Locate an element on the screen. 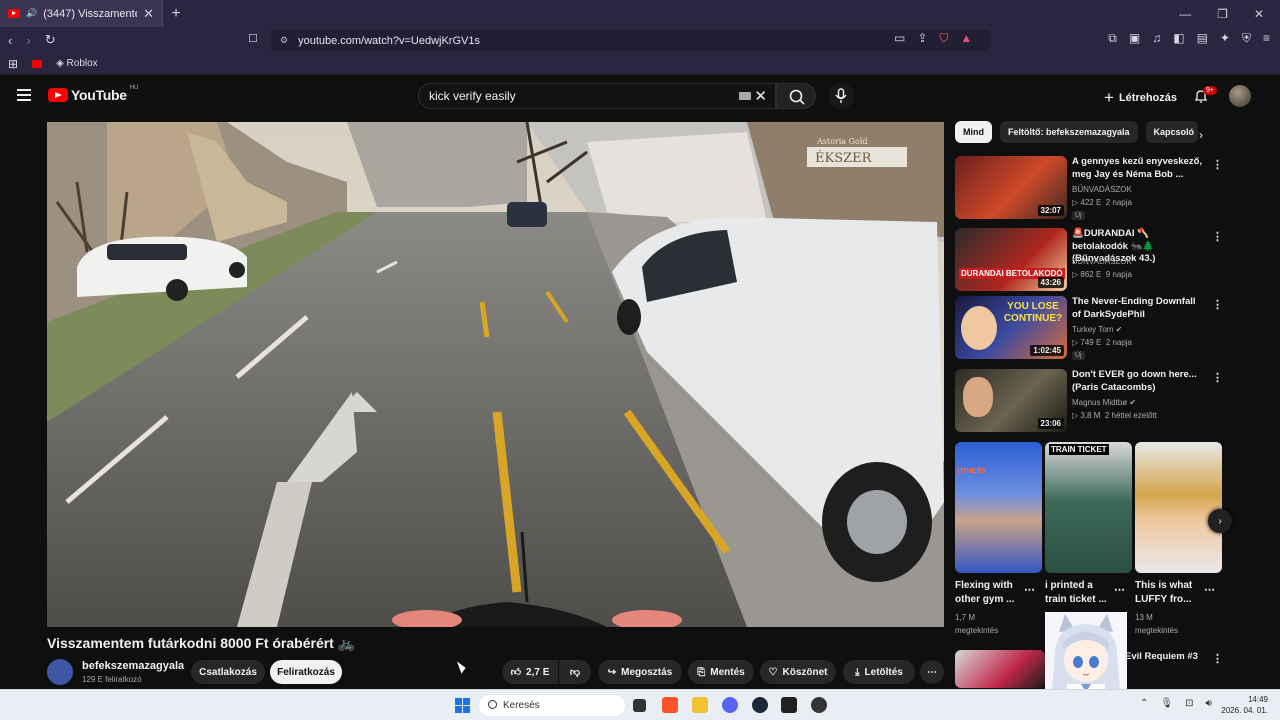 The height and width of the screenshot is (720, 1280). volume-icon: 🔊︎ is located at coordinates (1208, 703).